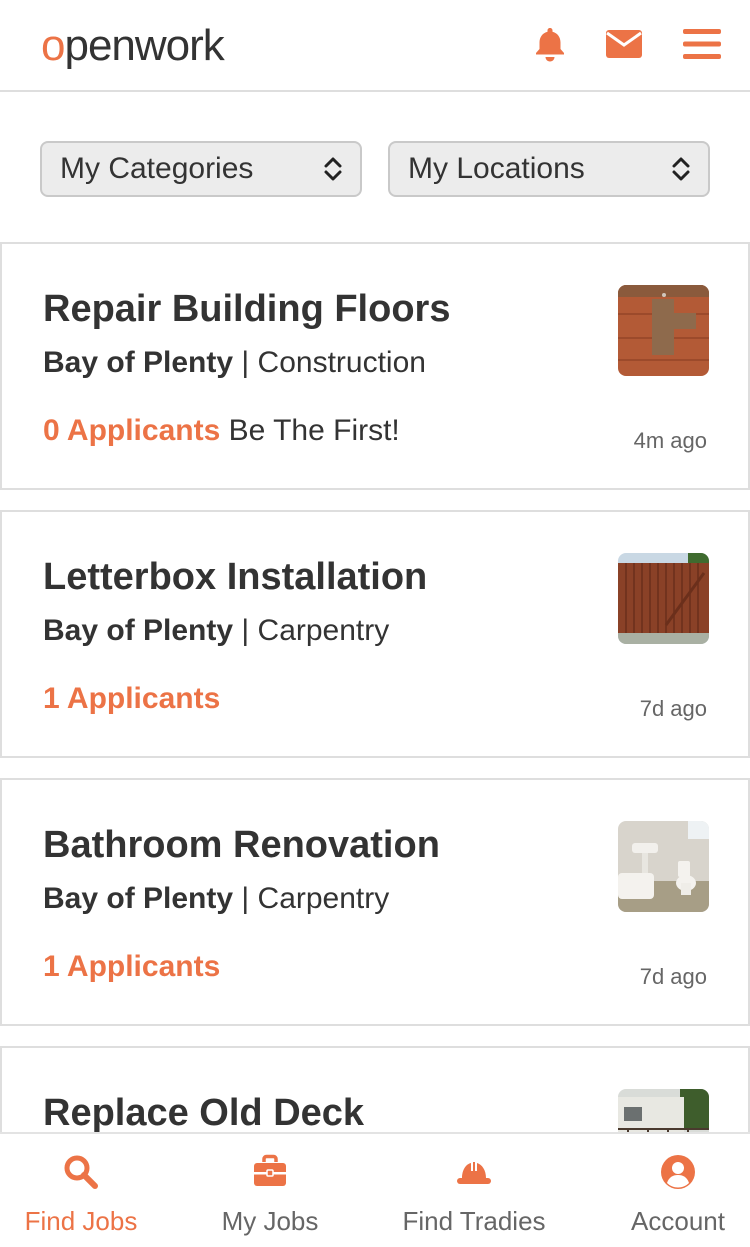 The height and width of the screenshot is (1247, 750). What do you see at coordinates (204, 1113) in the screenshot?
I see `job-title: Replace Old Deck` at bounding box center [204, 1113].